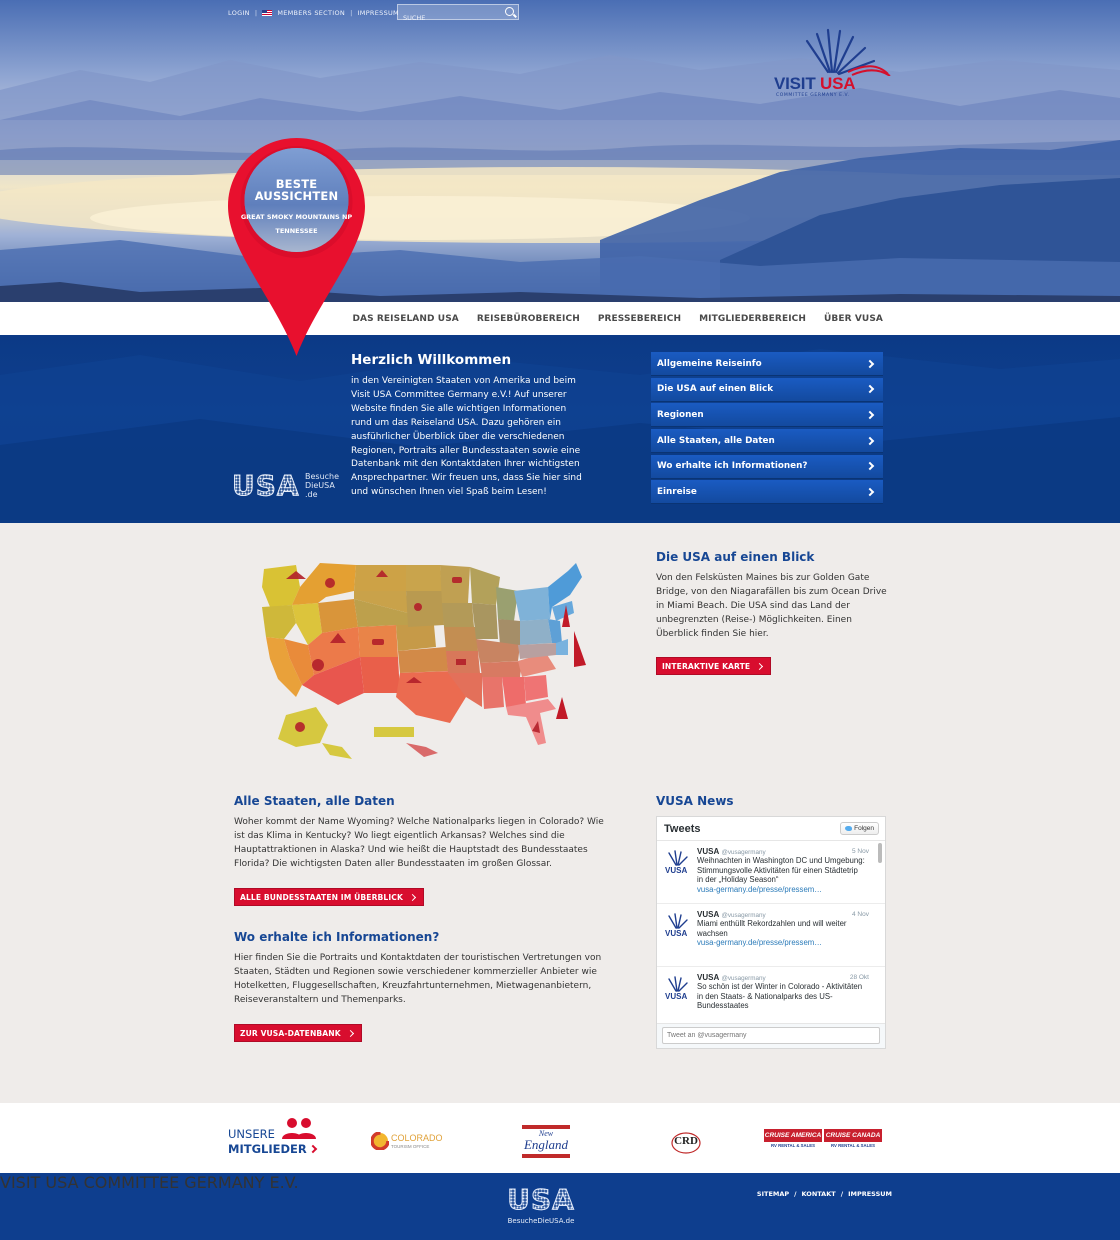  Describe the element at coordinates (732, 466) in the screenshot. I see `side-menu-item-label: Wo erhalte ich Informationen?` at that location.